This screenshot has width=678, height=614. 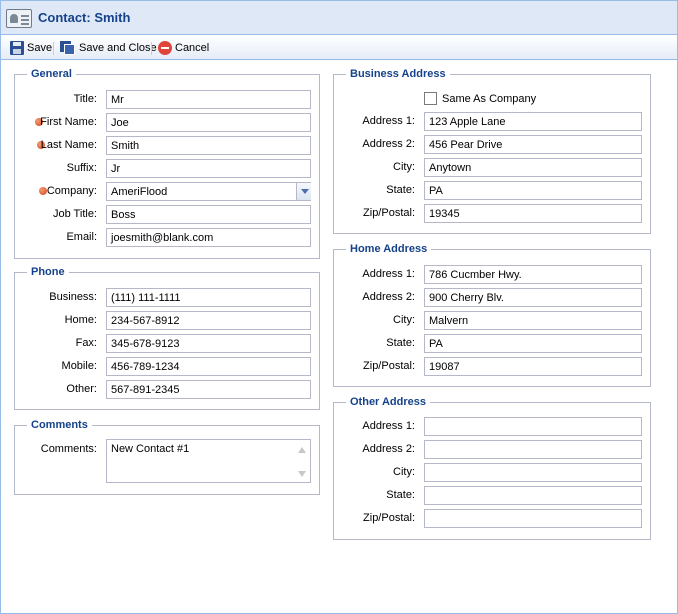 What do you see at coordinates (533, 518) in the screenshot?
I see `other-zip-input` at bounding box center [533, 518].